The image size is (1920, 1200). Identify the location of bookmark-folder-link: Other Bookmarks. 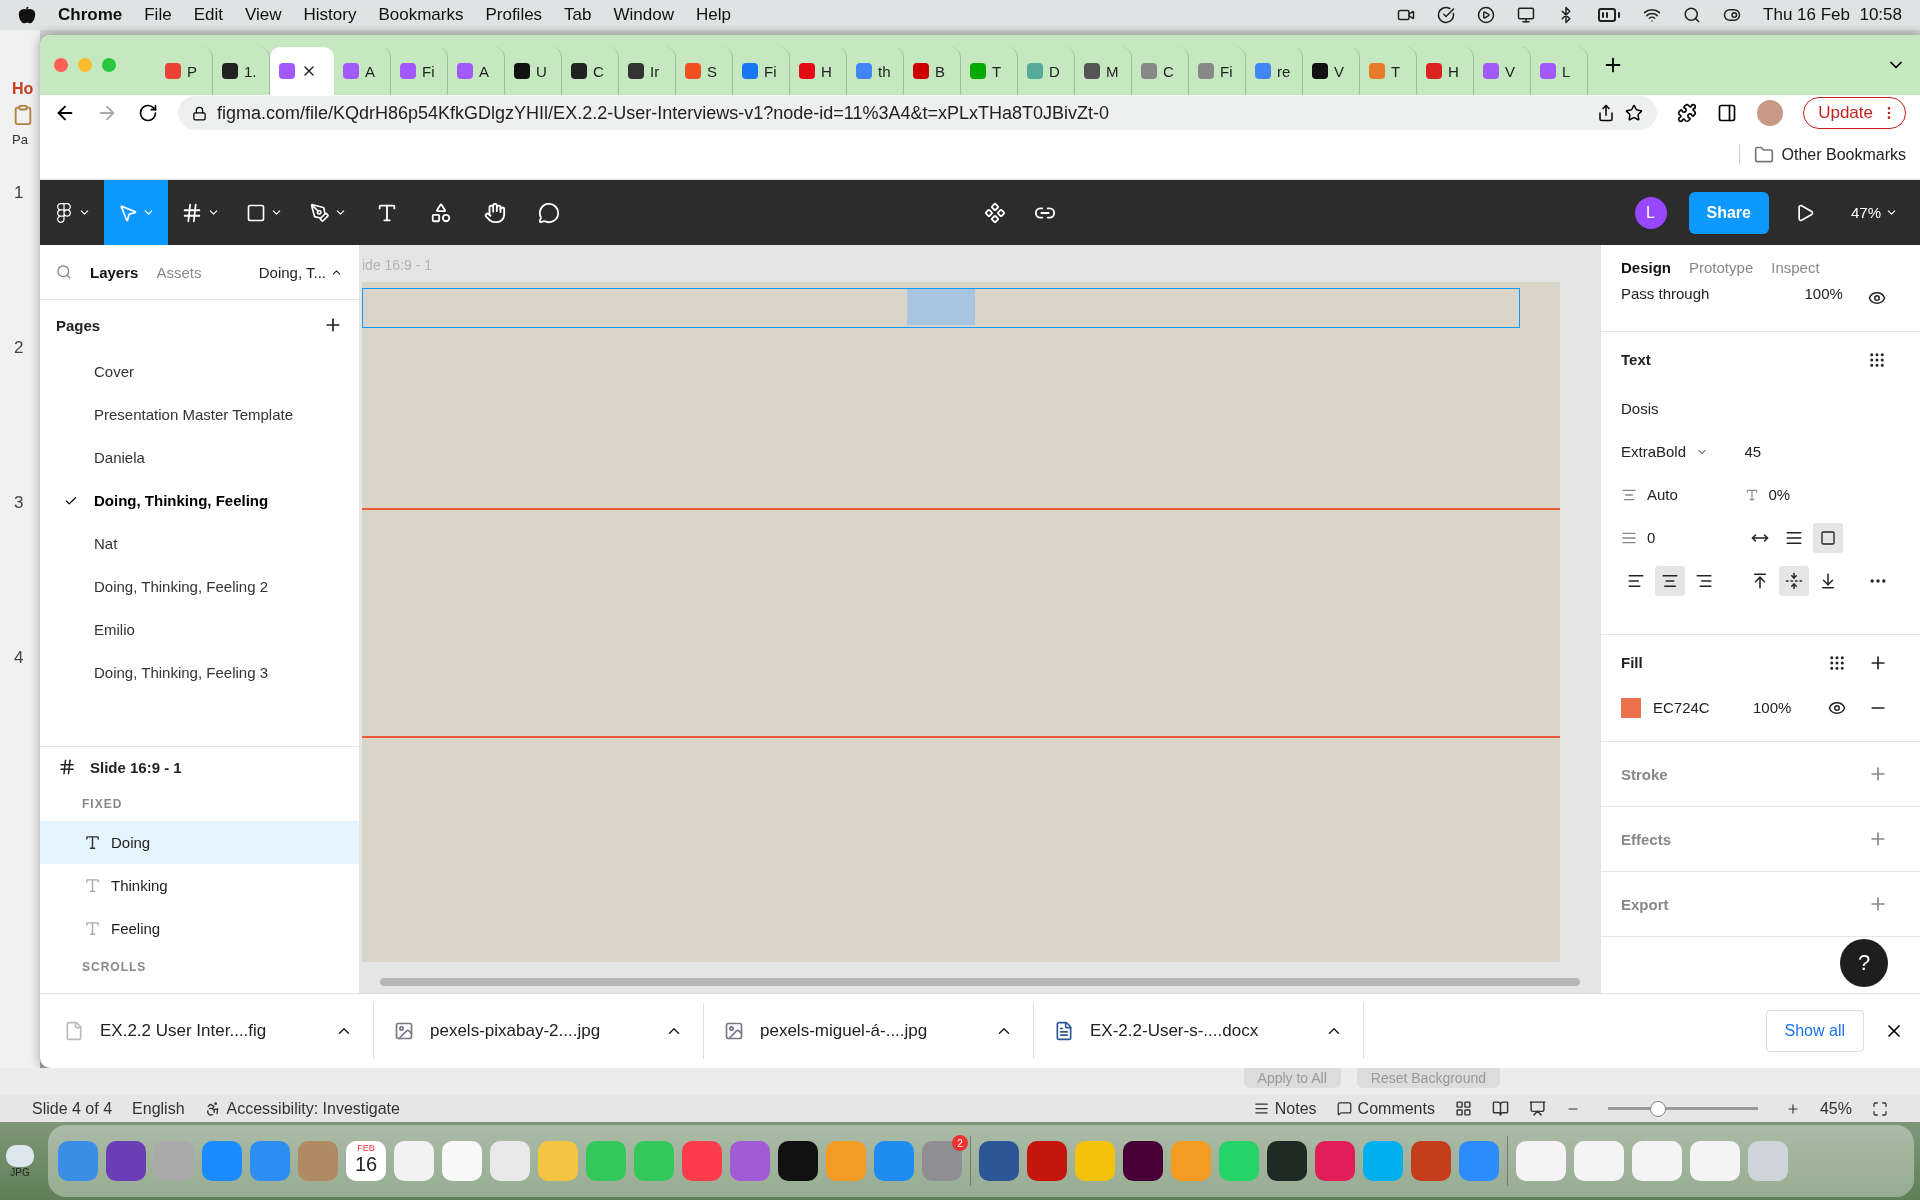
(1822, 155).